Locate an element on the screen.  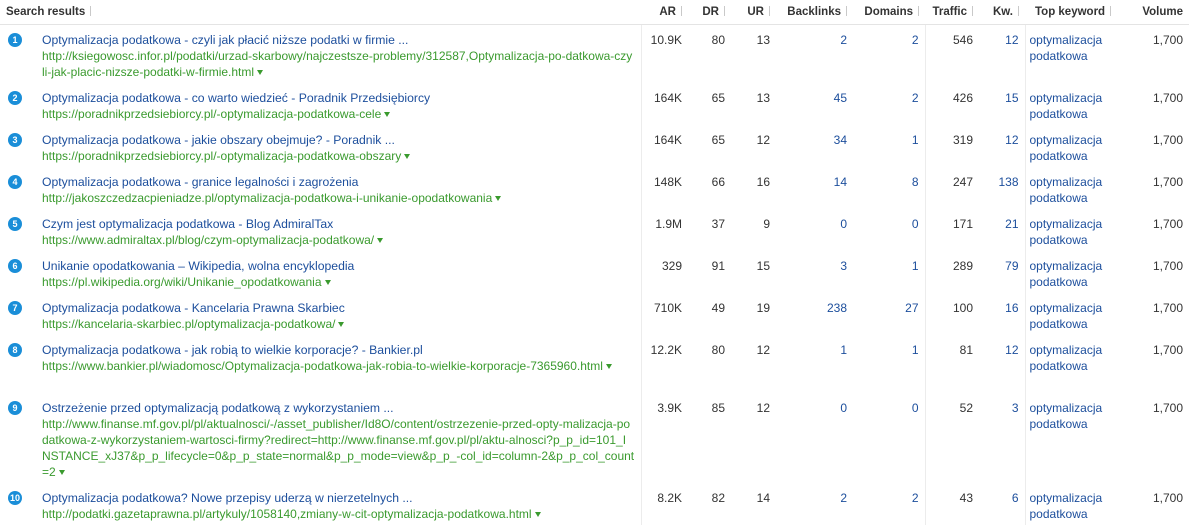
domains-link: 8 is located at coordinates (915, 182).